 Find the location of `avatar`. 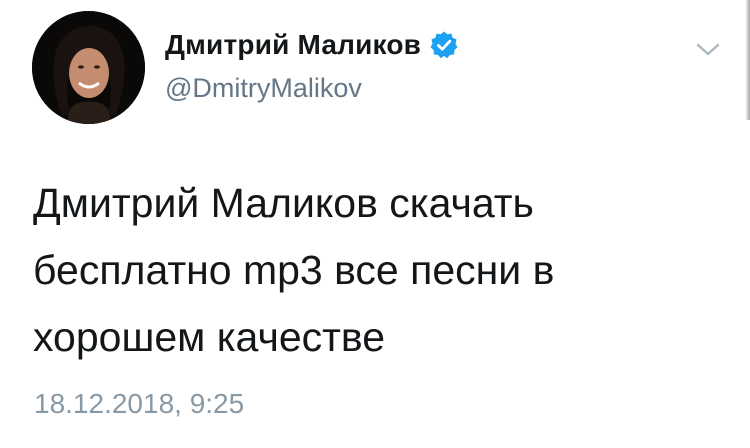

avatar is located at coordinates (88, 67).